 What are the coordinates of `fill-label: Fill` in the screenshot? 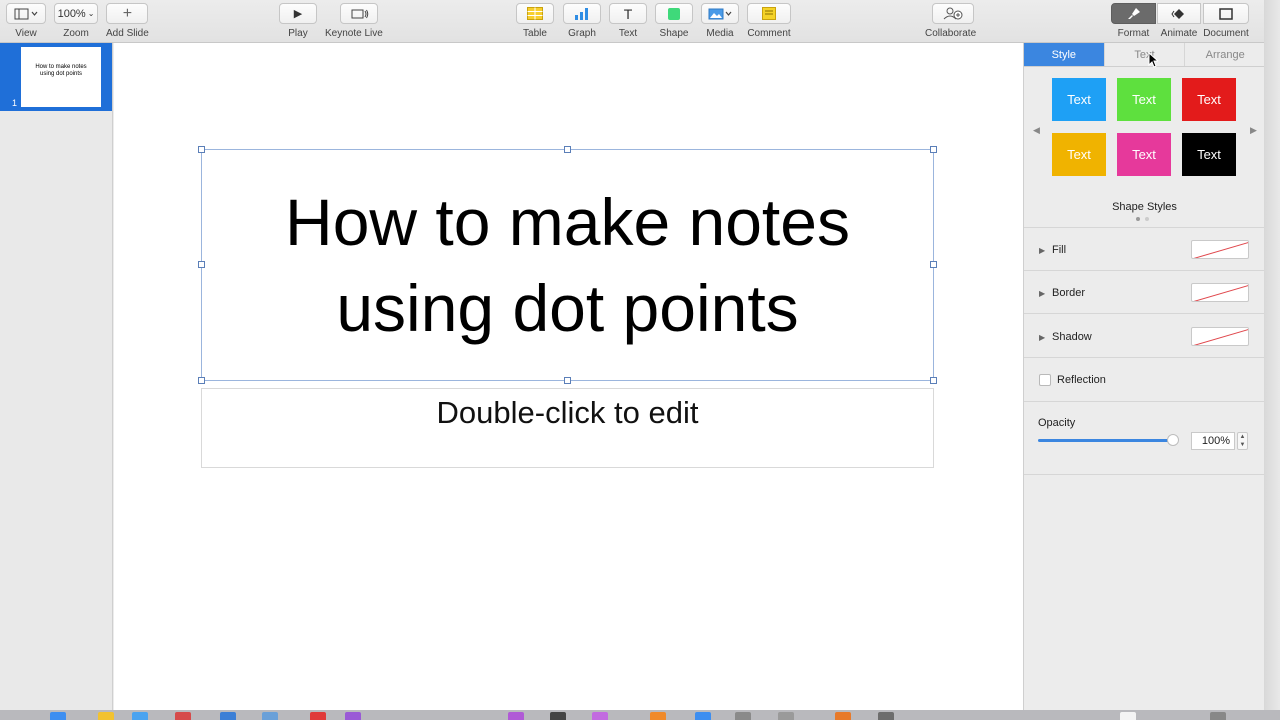 It's located at (1059, 250).